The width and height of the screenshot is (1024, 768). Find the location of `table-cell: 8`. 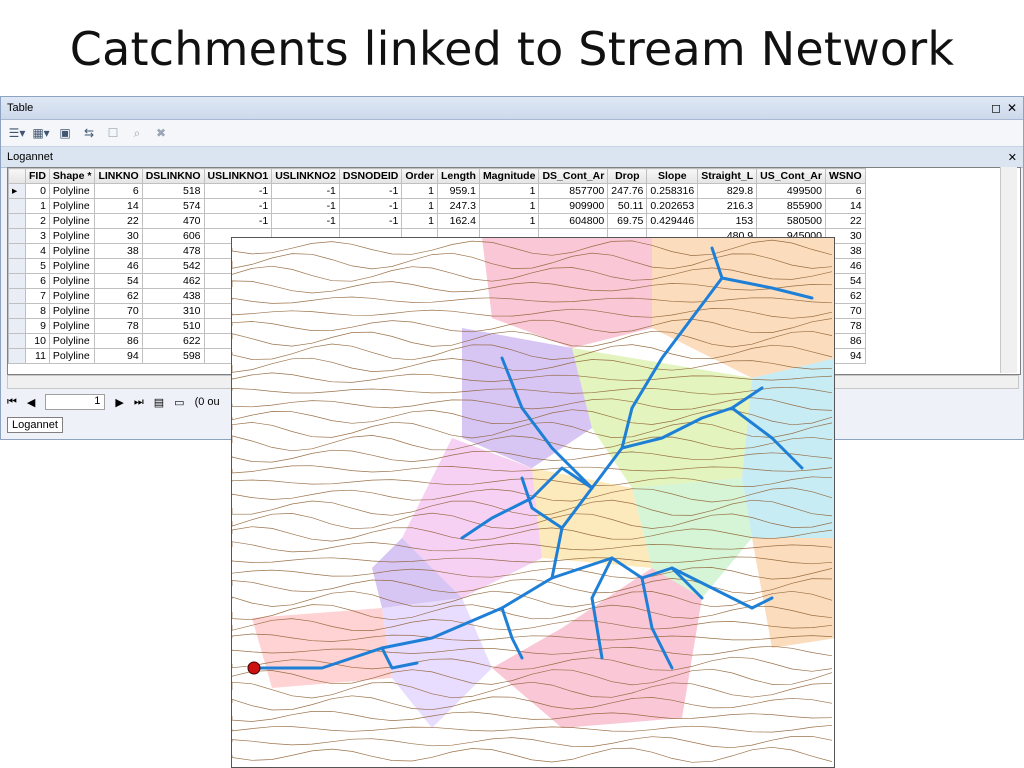

table-cell: 8 is located at coordinates (37, 311).